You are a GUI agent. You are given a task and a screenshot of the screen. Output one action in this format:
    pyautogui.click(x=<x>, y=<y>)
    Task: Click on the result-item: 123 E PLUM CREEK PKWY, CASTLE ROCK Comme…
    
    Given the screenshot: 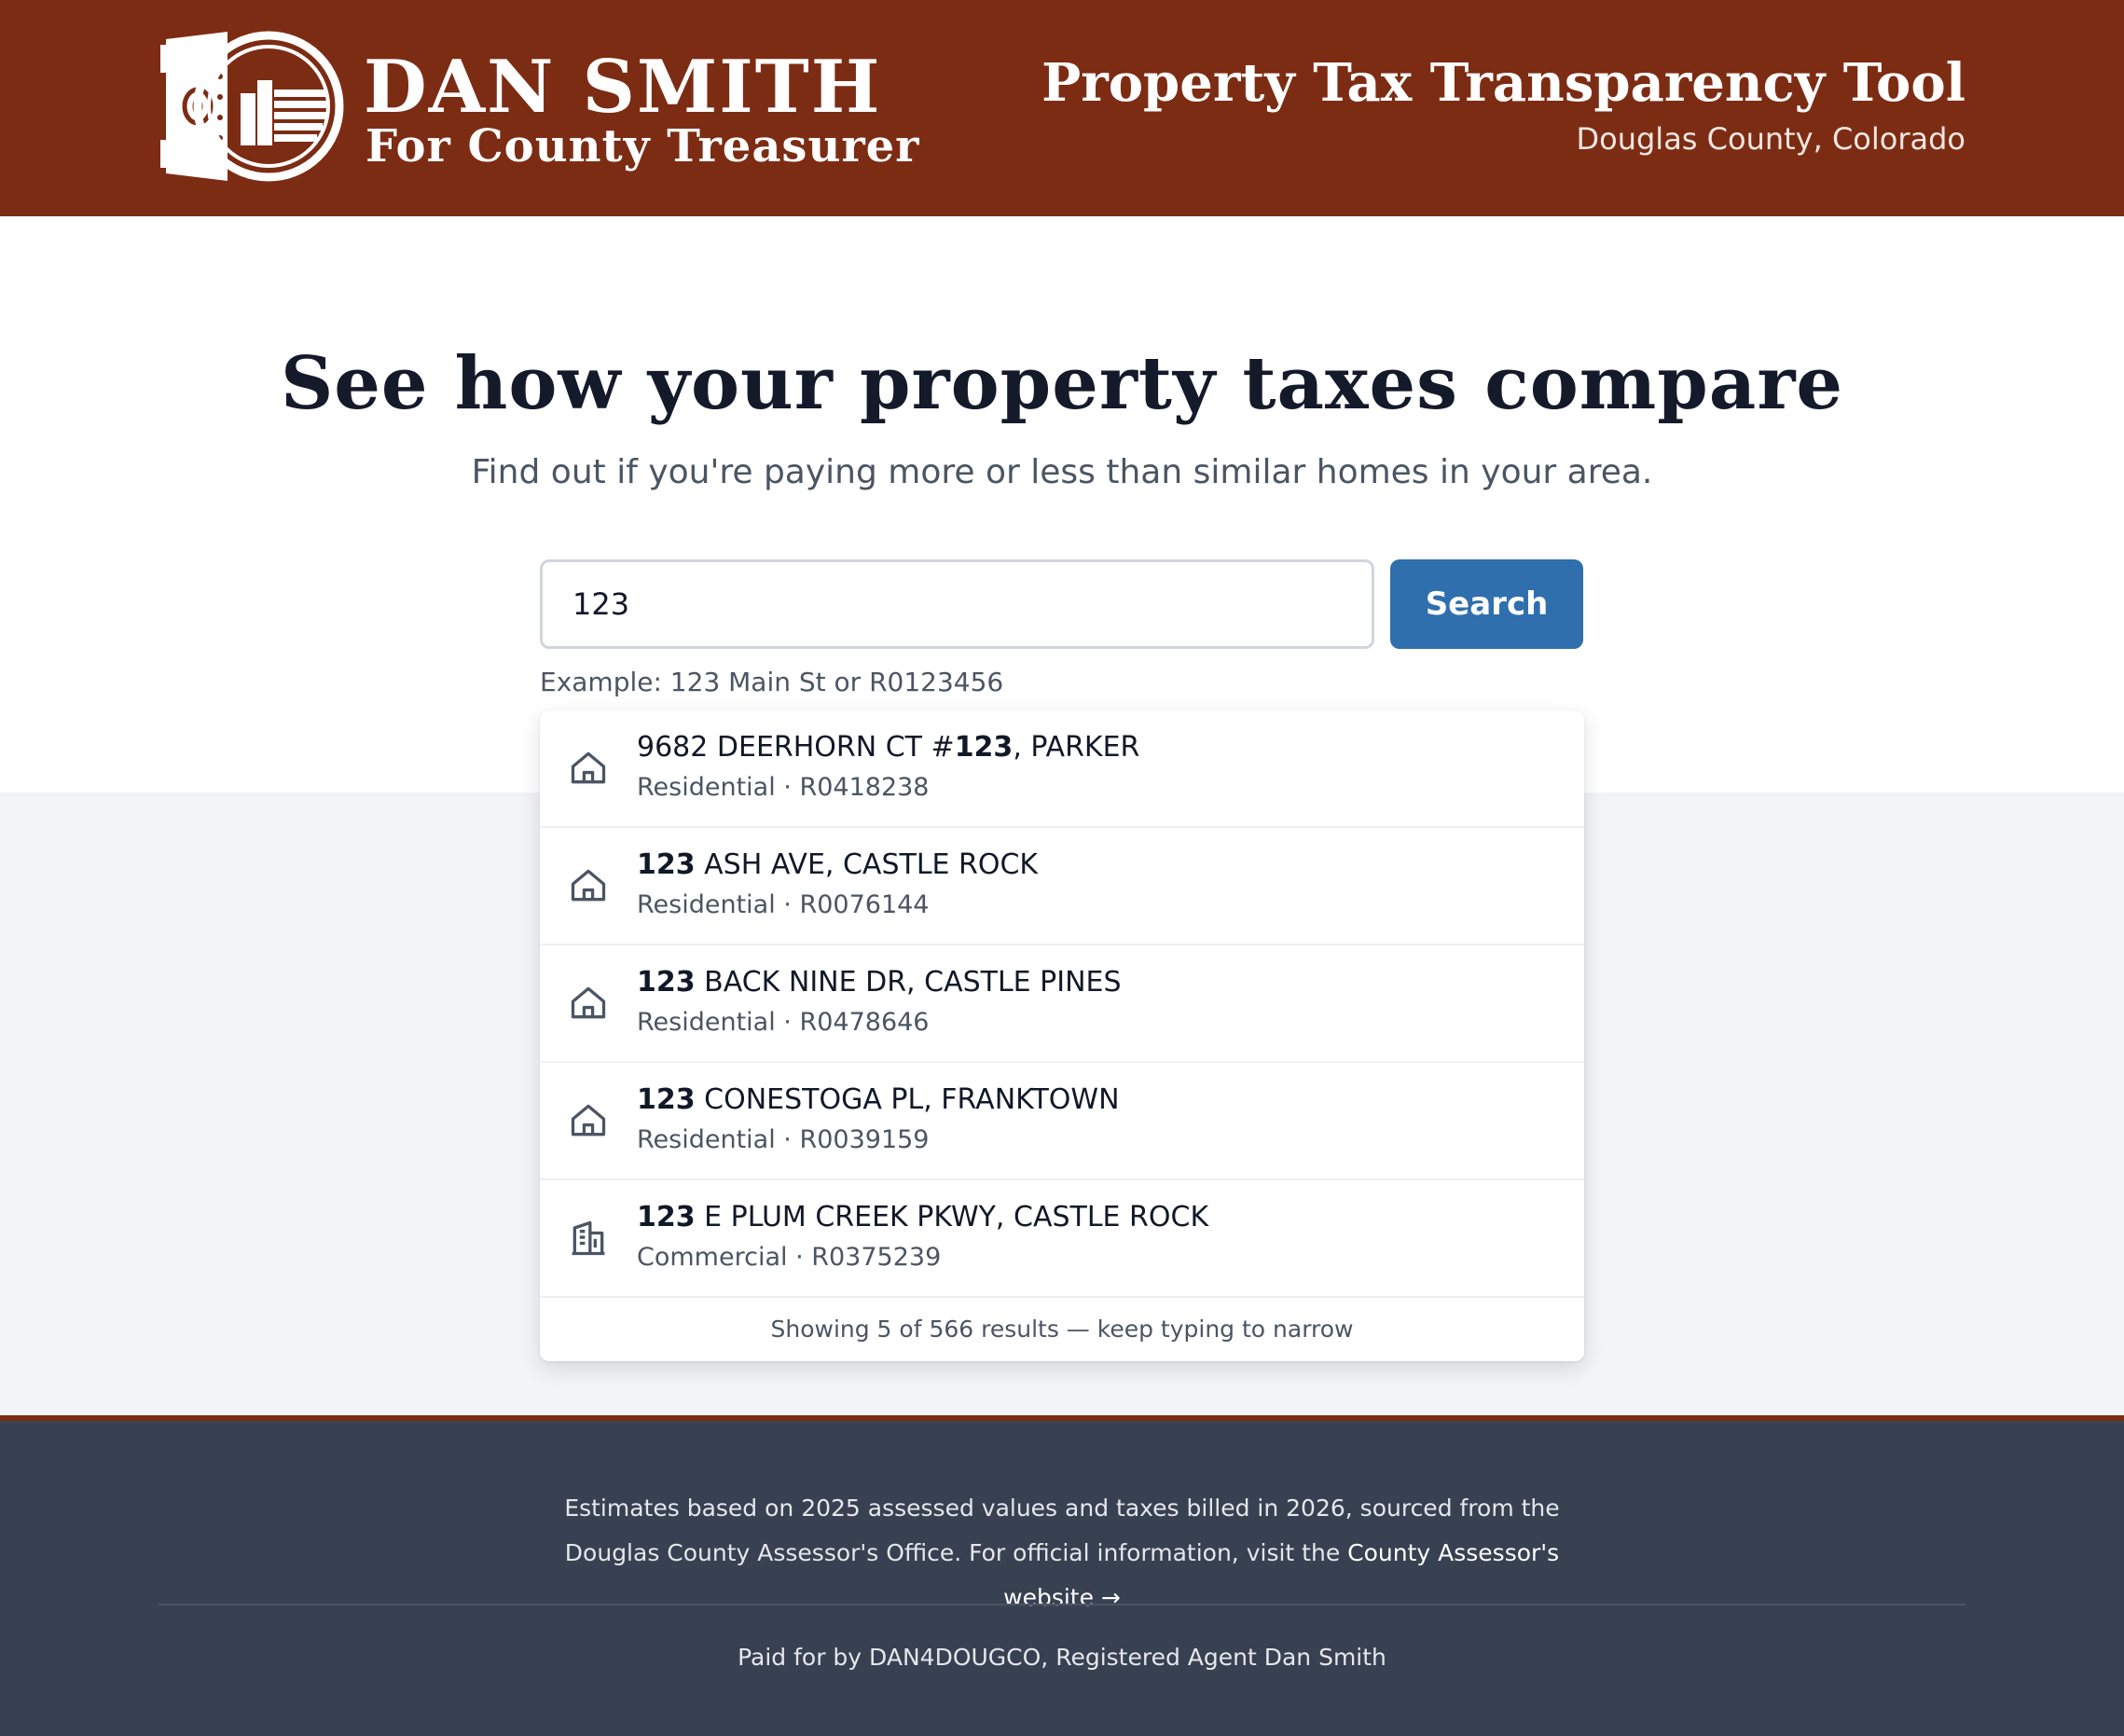 What is the action you would take?
    pyautogui.click(x=1062, y=1239)
    